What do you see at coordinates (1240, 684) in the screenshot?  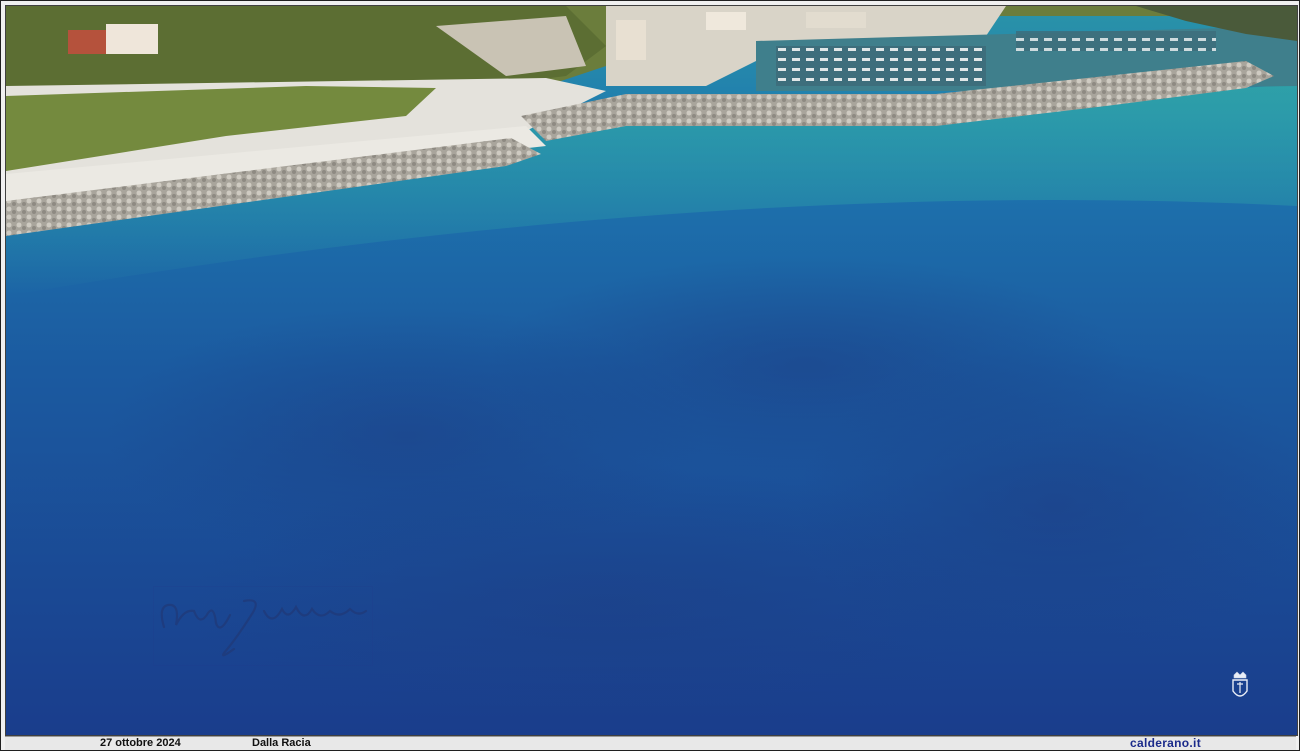 I see `crest-icon` at bounding box center [1240, 684].